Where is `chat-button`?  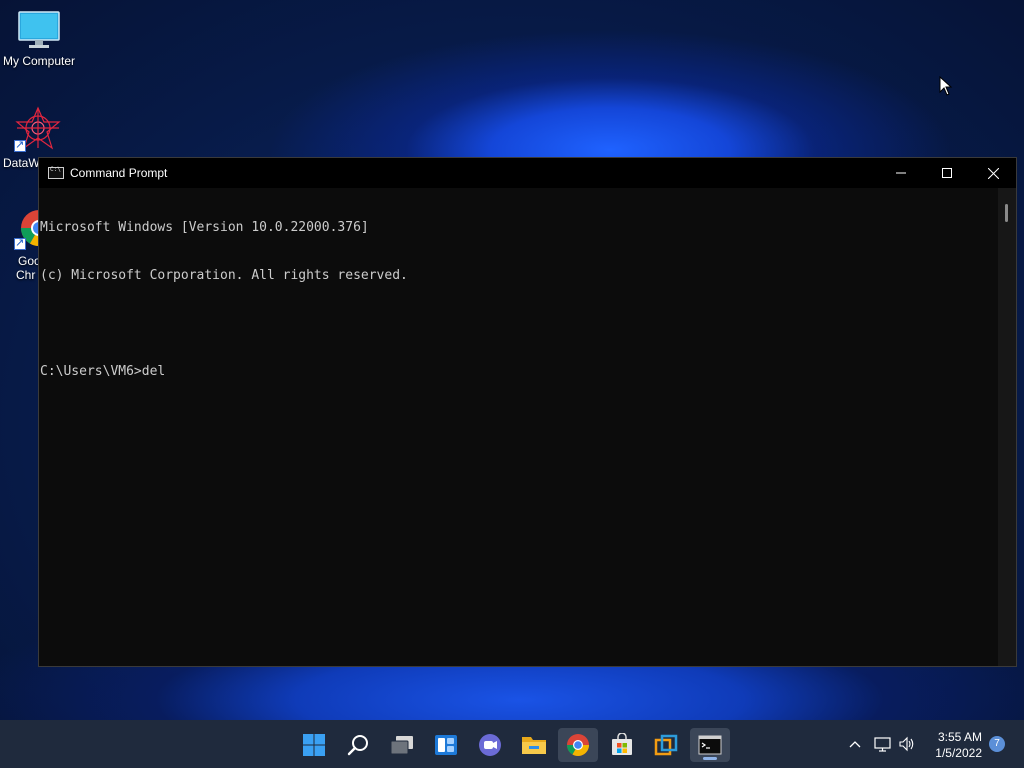
chat-button is located at coordinates (490, 745).